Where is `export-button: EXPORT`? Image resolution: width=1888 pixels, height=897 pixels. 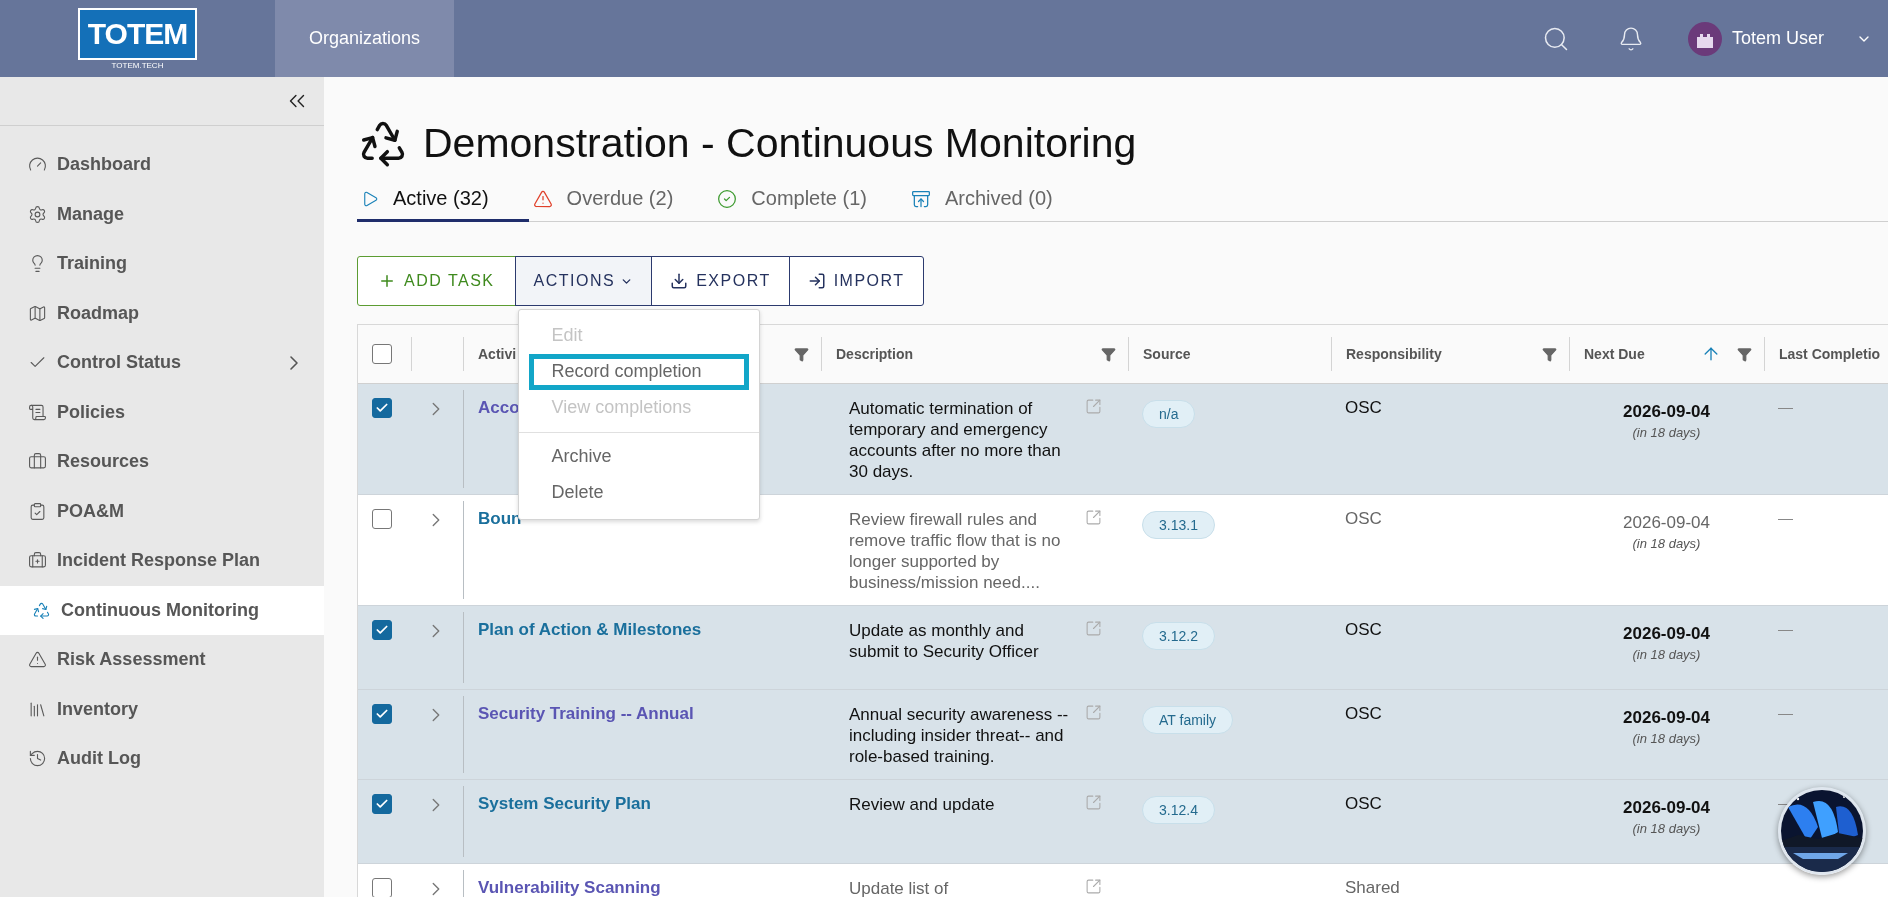 export-button: EXPORT is located at coordinates (720, 281).